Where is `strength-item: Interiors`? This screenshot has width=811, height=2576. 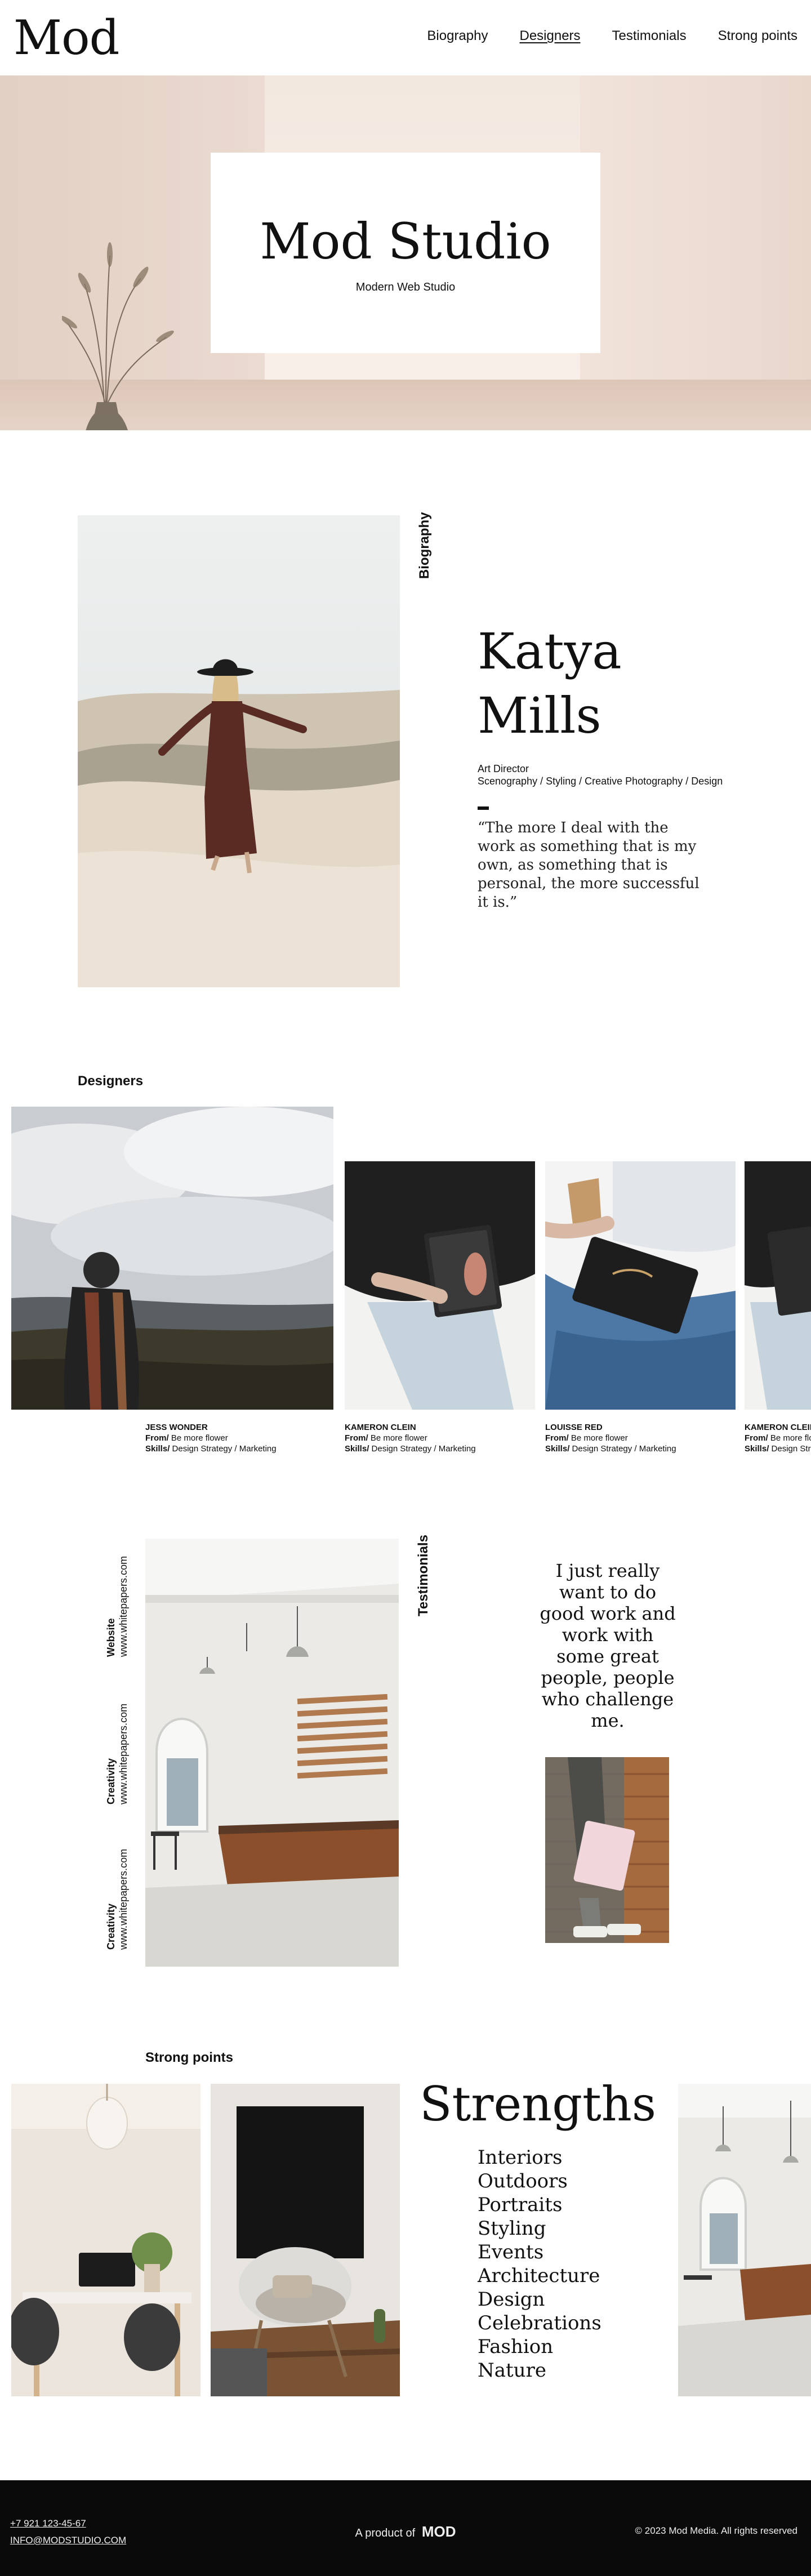 strength-item: Interiors is located at coordinates (520, 2157).